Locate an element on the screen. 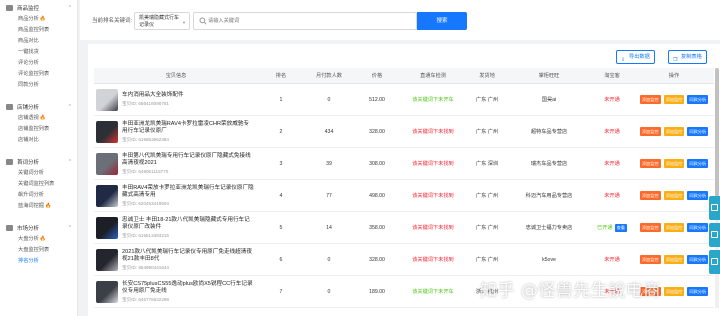 This screenshot has height=316, width=720. sidebar-item: 店铺透视🔥 is located at coordinates (38, 118).